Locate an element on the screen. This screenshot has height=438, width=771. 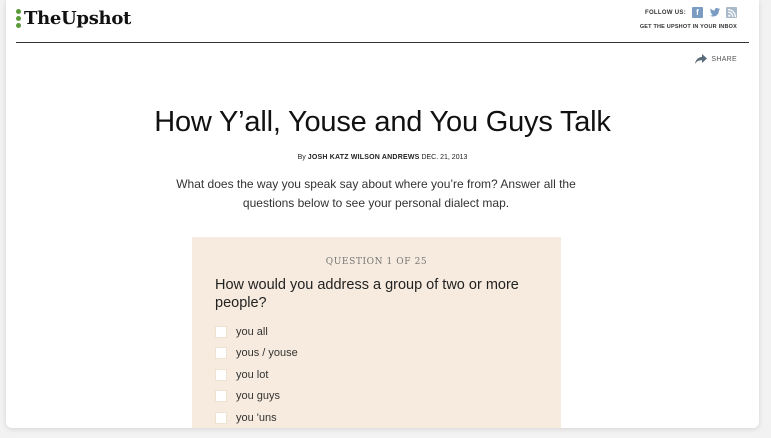
twitter-icon is located at coordinates (714, 12).